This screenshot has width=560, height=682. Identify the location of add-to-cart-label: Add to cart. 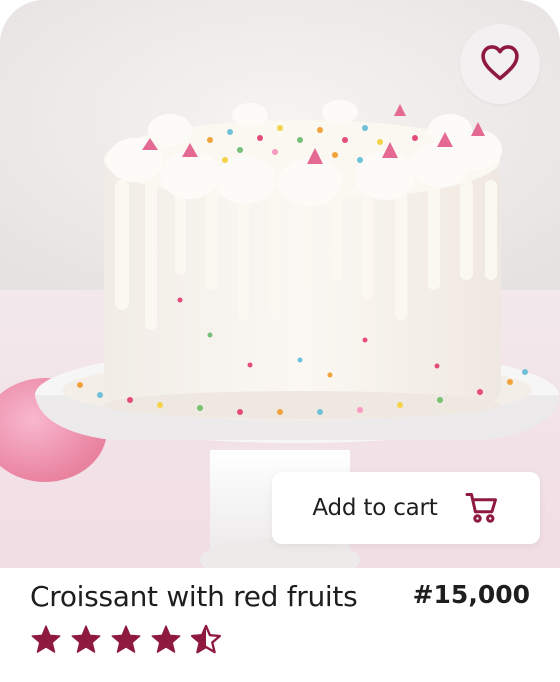
(375, 508).